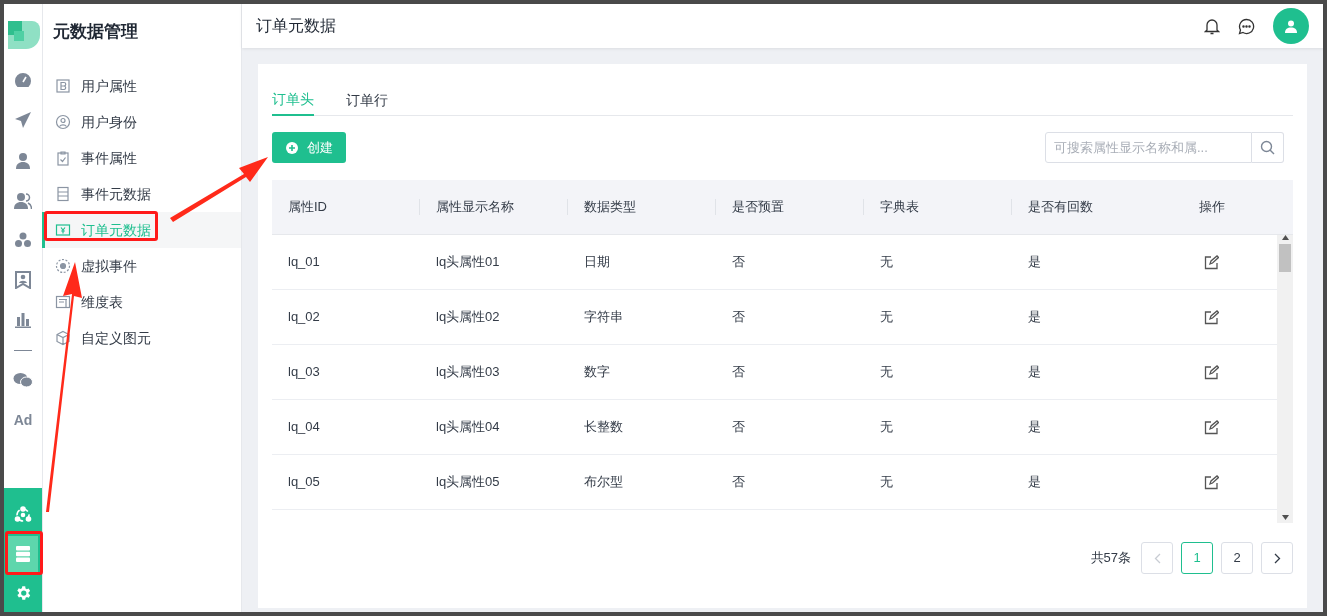 This screenshot has width=1327, height=616. Describe the element at coordinates (1060, 207) in the screenshot. I see `column-header: 是否有回数` at that location.